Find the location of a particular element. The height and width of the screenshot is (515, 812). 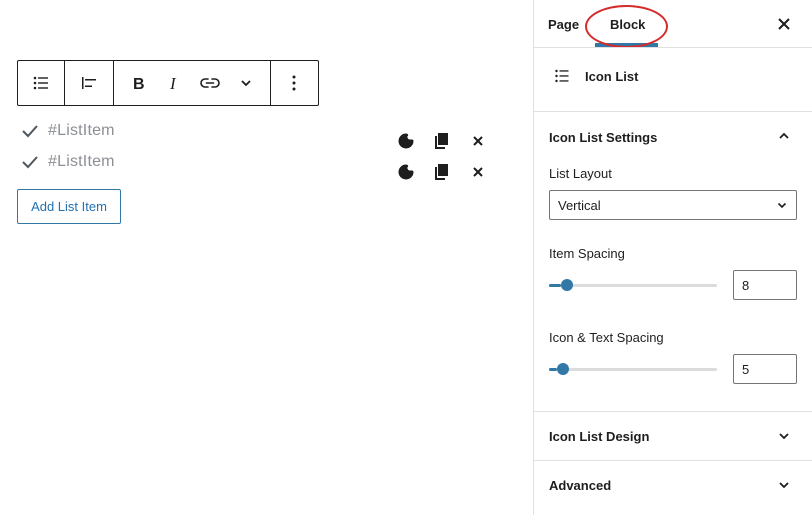

alignment-group is located at coordinates (89, 83).